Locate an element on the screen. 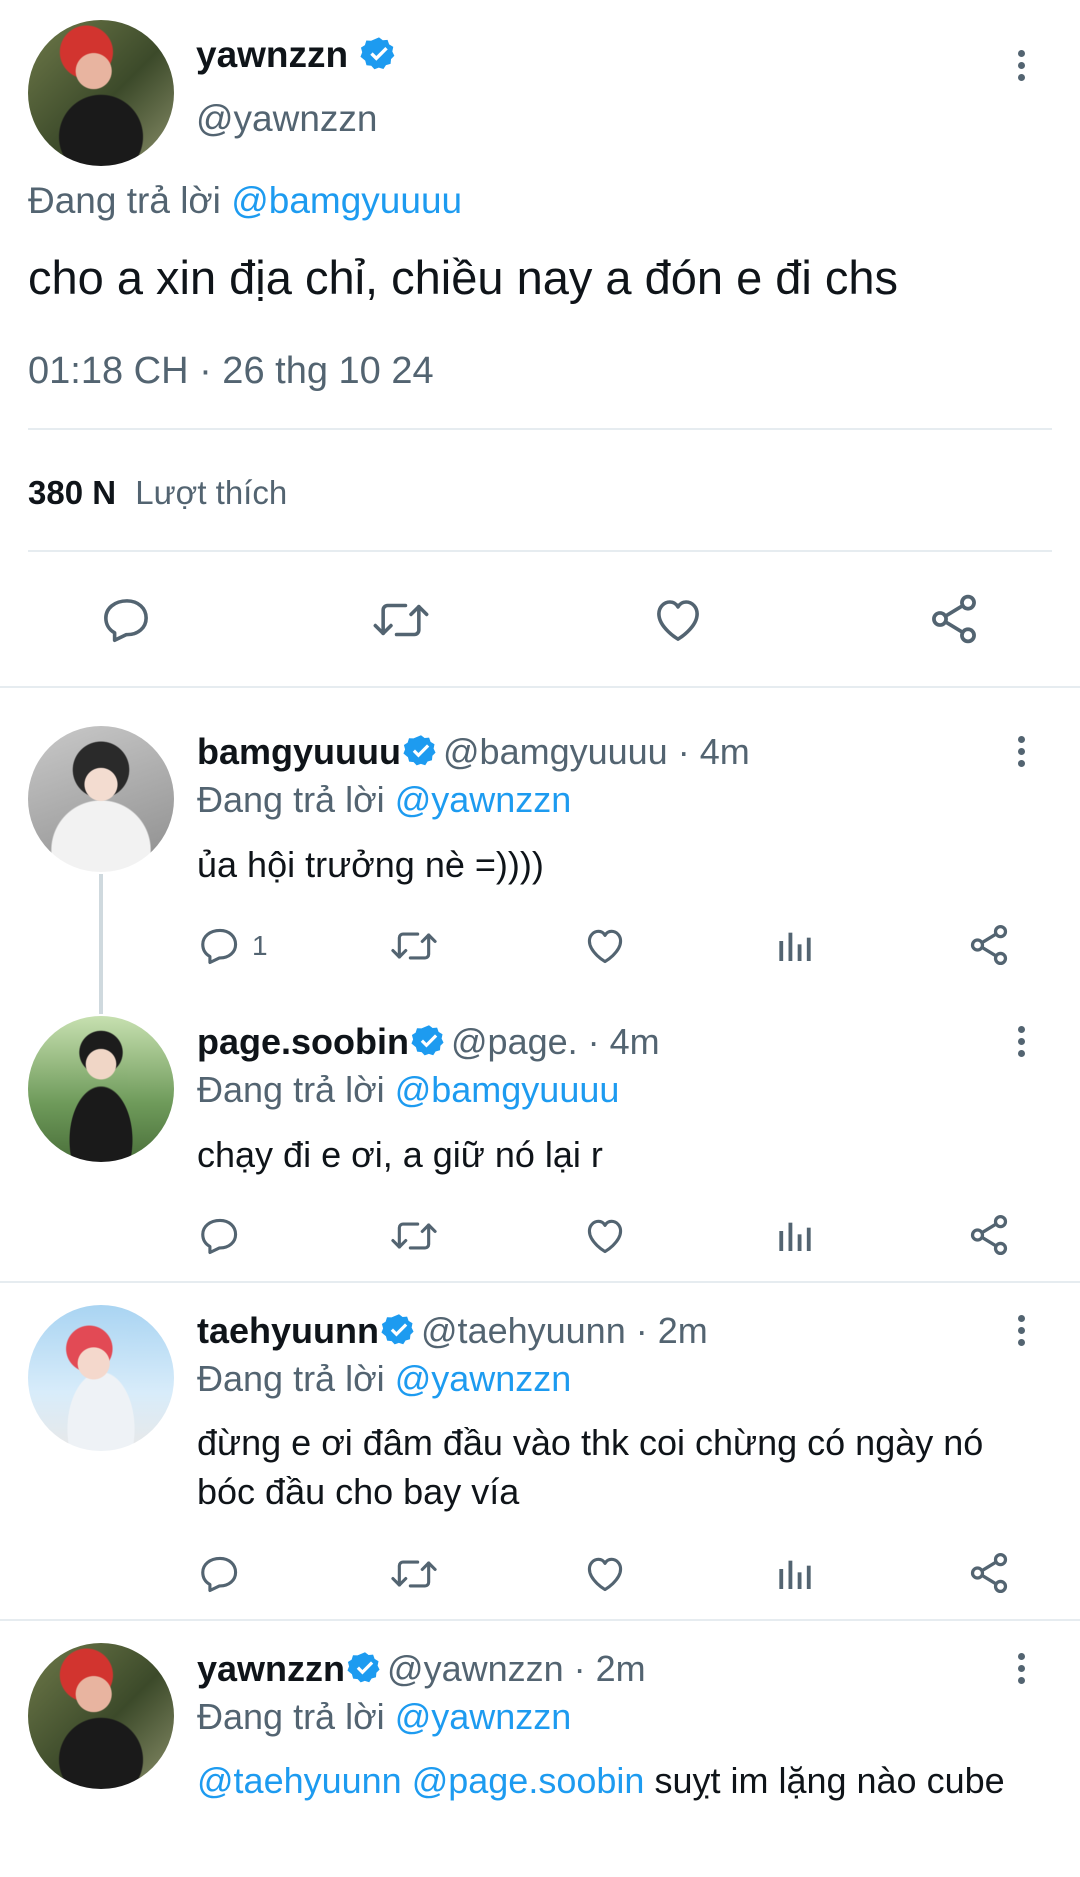 The height and width of the screenshot is (1877, 1080). main-replying-to: Đang trả lời @bamgyuuuu is located at coordinates (245, 201).